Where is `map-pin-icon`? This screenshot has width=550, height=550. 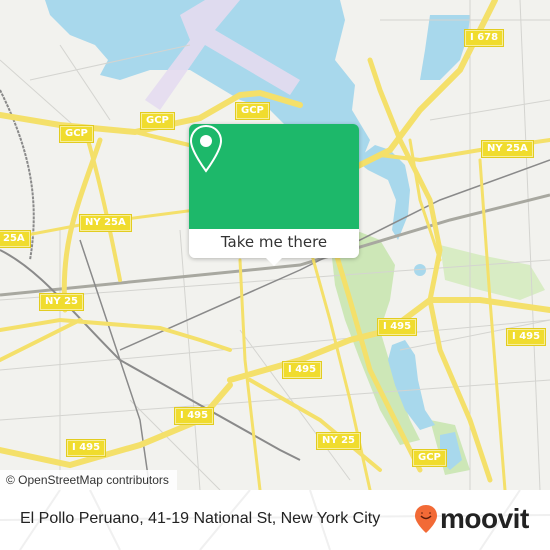
map-pin-icon is located at coordinates (206, 148).